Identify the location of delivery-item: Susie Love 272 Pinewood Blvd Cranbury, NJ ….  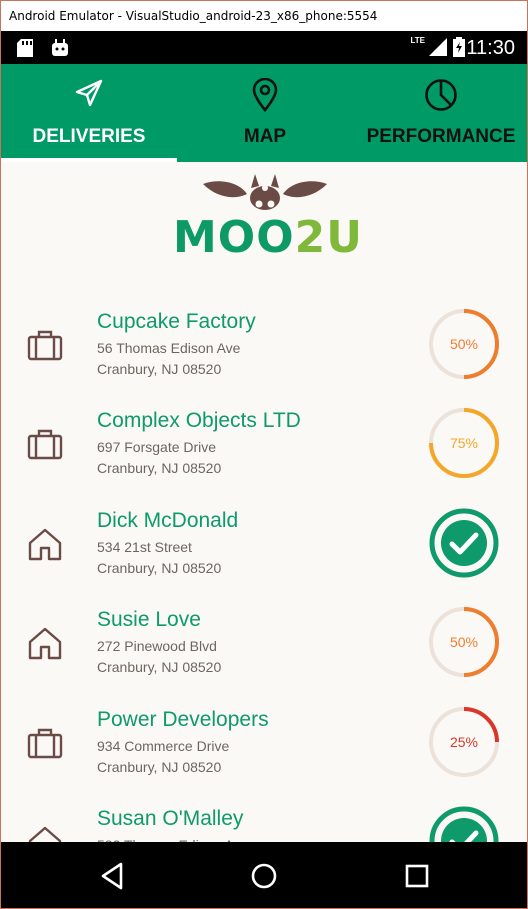
(264, 639).